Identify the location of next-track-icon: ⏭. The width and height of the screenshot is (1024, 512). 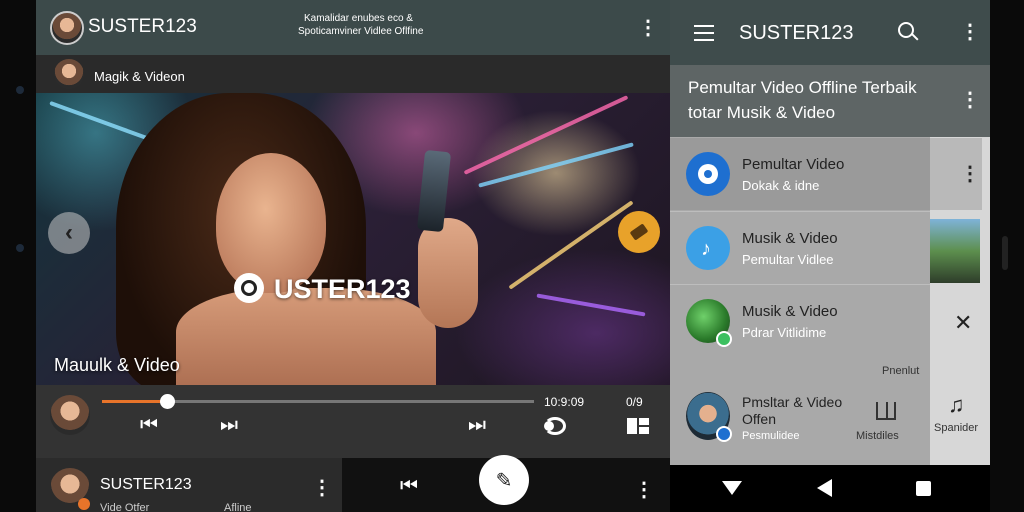
(477, 425).